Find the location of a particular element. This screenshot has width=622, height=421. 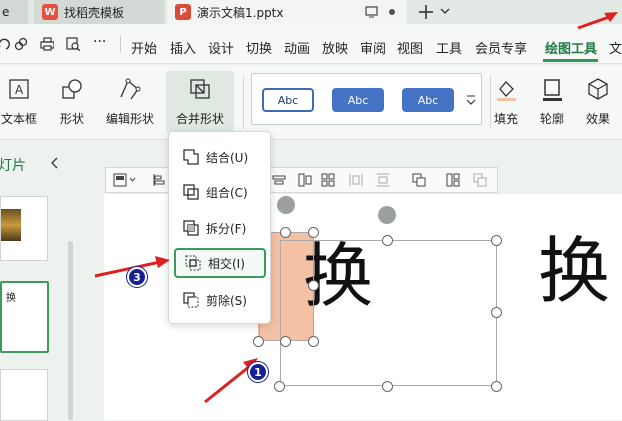

outline-label: 轮廓 is located at coordinates (551, 119).